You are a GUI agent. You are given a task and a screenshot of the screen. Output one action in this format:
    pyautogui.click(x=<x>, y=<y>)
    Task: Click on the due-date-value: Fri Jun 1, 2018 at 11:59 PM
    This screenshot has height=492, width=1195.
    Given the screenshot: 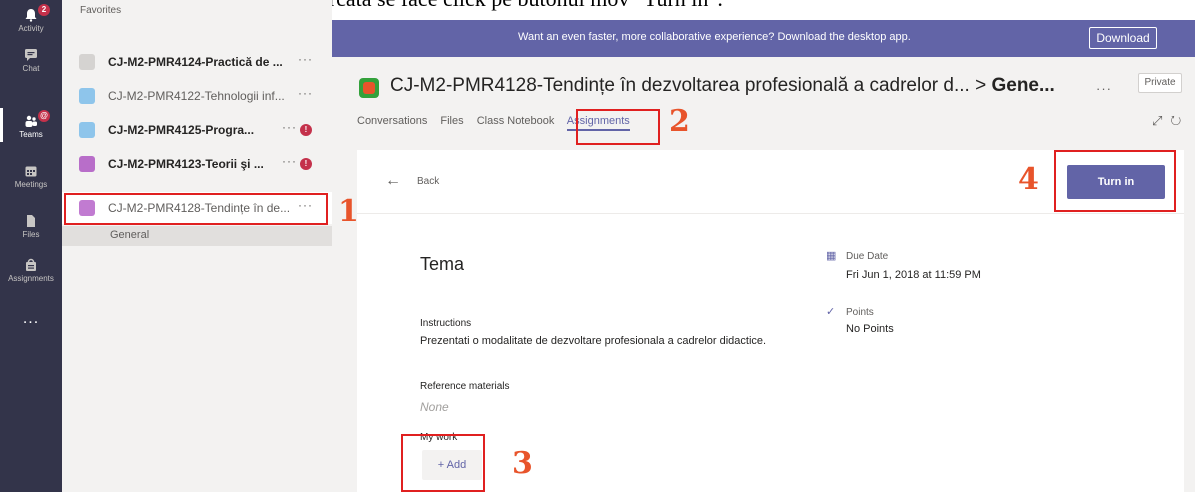 What is the action you would take?
    pyautogui.click(x=913, y=275)
    